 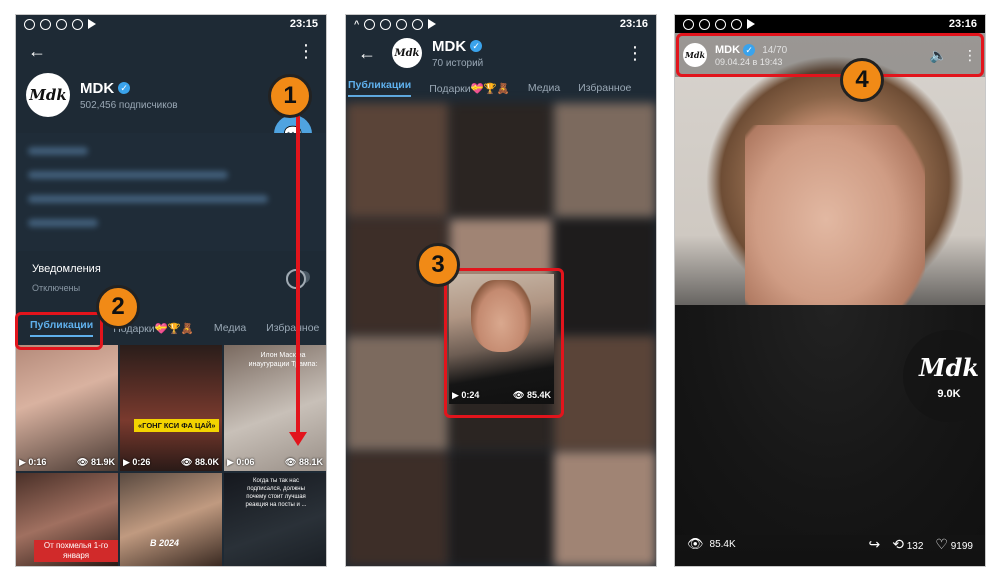 I want to click on post-caption: От похмелья 1-го января, so click(x=76, y=551).